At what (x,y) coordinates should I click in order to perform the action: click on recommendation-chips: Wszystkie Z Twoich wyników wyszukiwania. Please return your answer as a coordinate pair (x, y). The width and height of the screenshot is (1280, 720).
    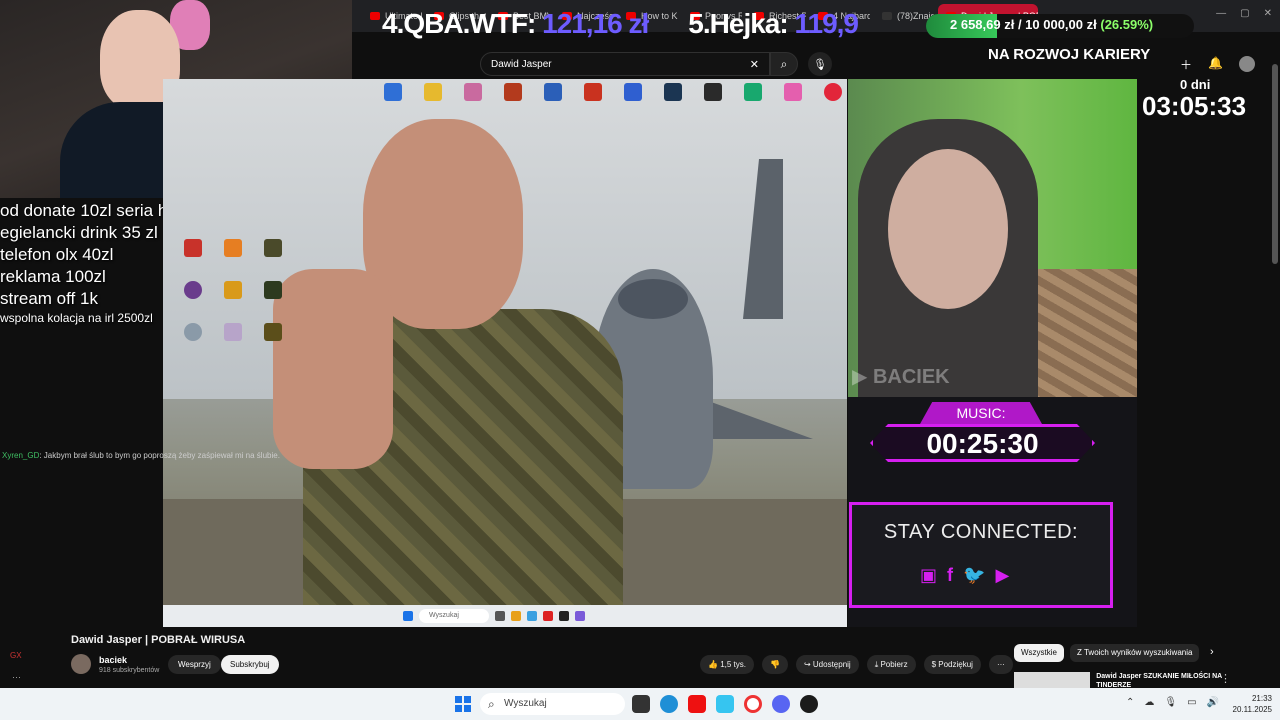
    Looking at the image, I should click on (1107, 653).